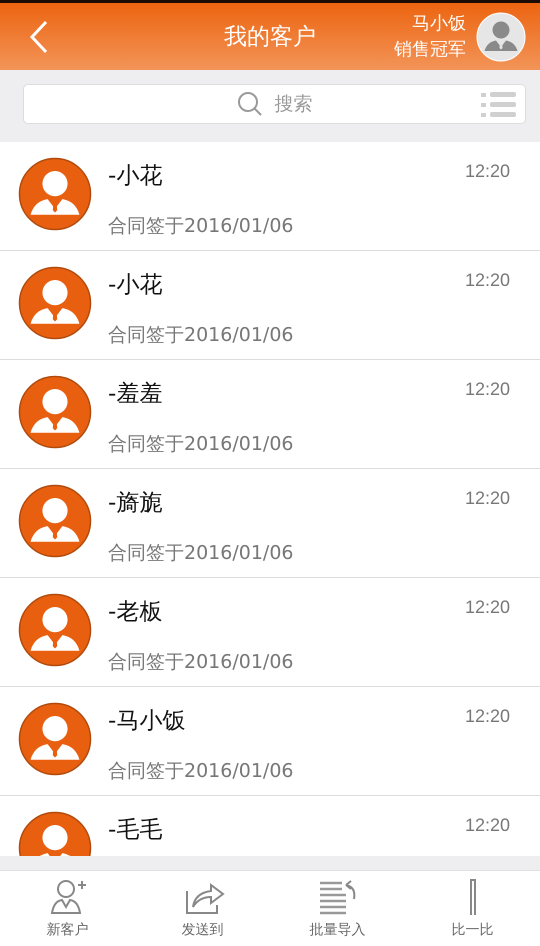 This screenshot has height=946, width=540. I want to click on tab-button: 比一比, so click(472, 908).